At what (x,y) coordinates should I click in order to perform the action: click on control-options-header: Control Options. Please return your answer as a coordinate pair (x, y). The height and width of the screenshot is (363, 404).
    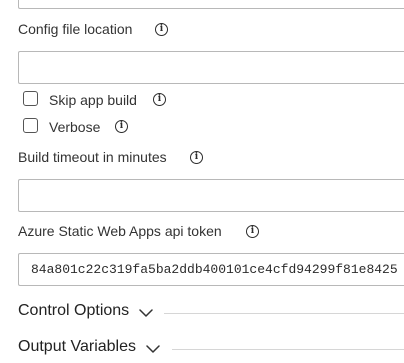
    Looking at the image, I should click on (73, 311).